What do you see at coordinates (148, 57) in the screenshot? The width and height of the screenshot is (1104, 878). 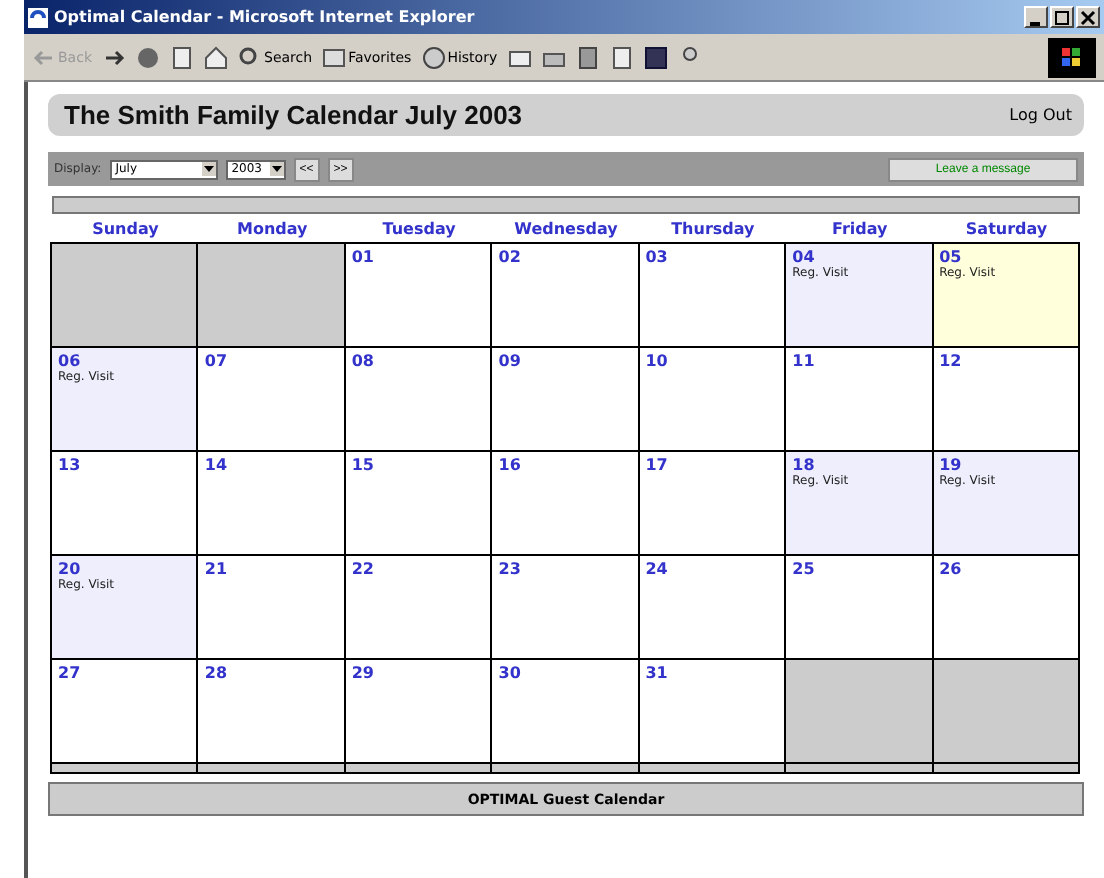 I see `stop-button` at bounding box center [148, 57].